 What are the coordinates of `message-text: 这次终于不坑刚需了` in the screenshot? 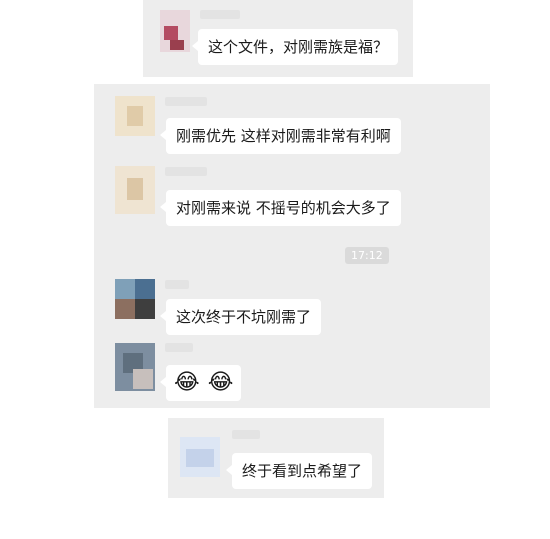 It's located at (244, 317).